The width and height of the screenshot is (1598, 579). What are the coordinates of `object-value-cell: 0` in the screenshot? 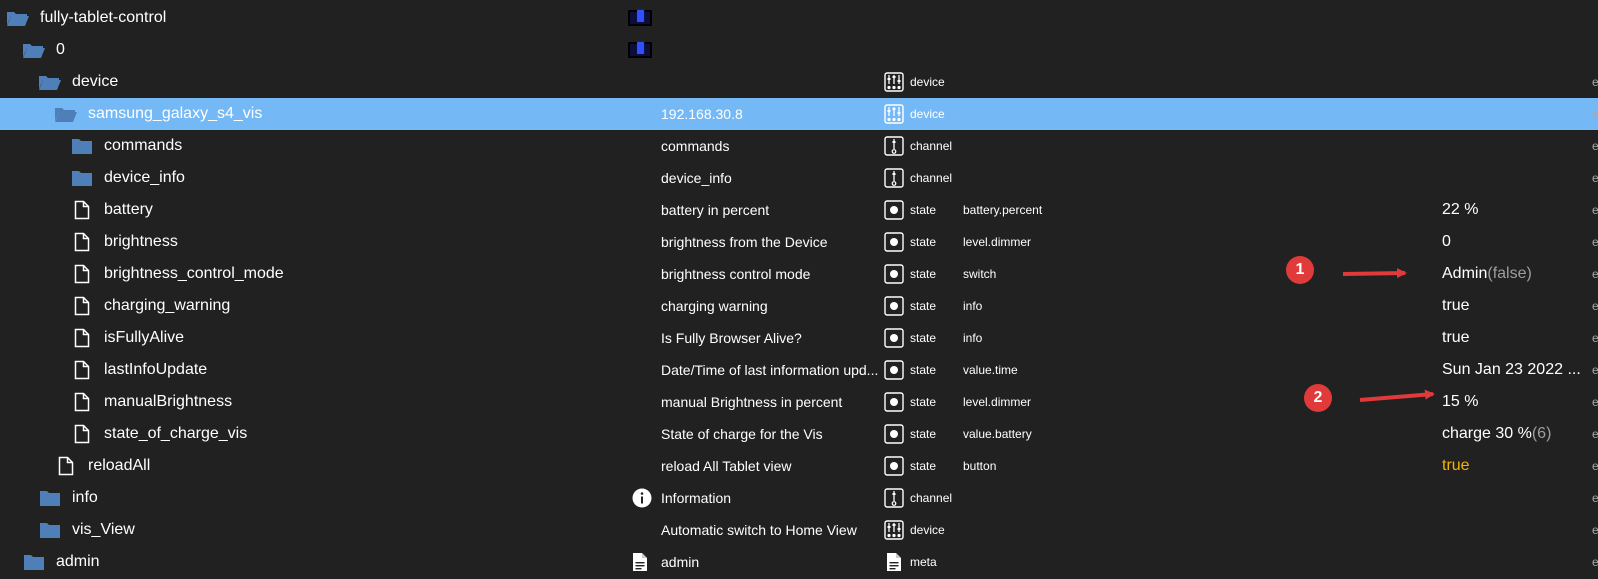 It's located at (1446, 242).